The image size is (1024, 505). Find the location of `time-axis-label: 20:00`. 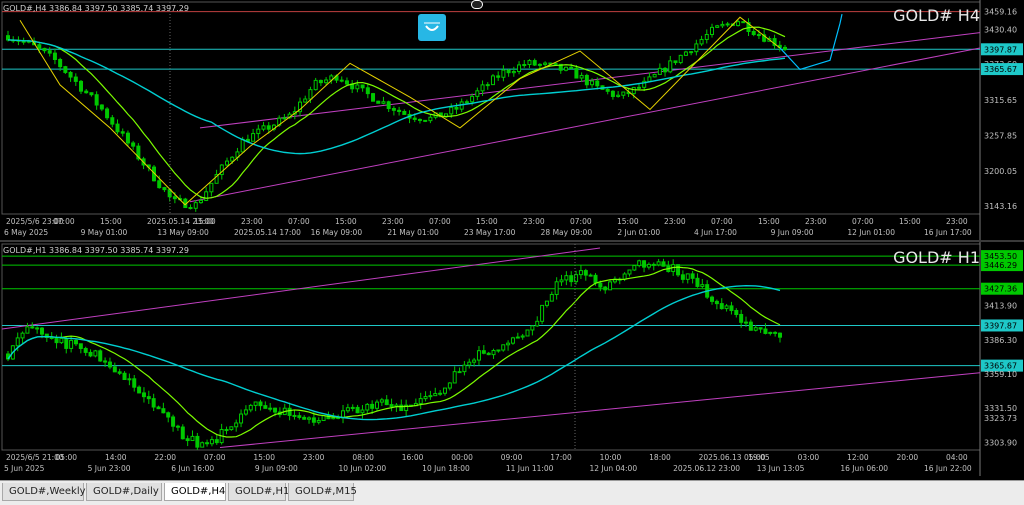

time-axis-label: 20:00 is located at coordinates (908, 457).